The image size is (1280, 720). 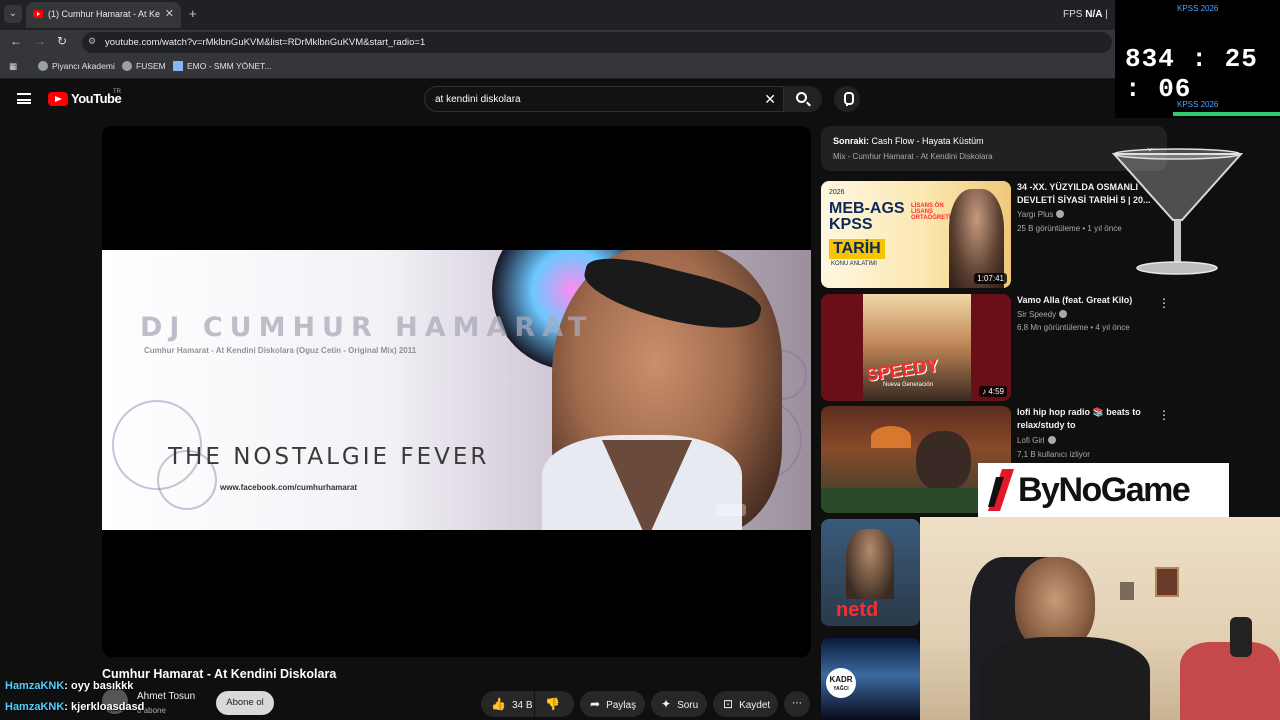 I want to click on recommendation-thumbnail: SPEEDY Nueva Generación ♪ 4:59, so click(x=916, y=347).